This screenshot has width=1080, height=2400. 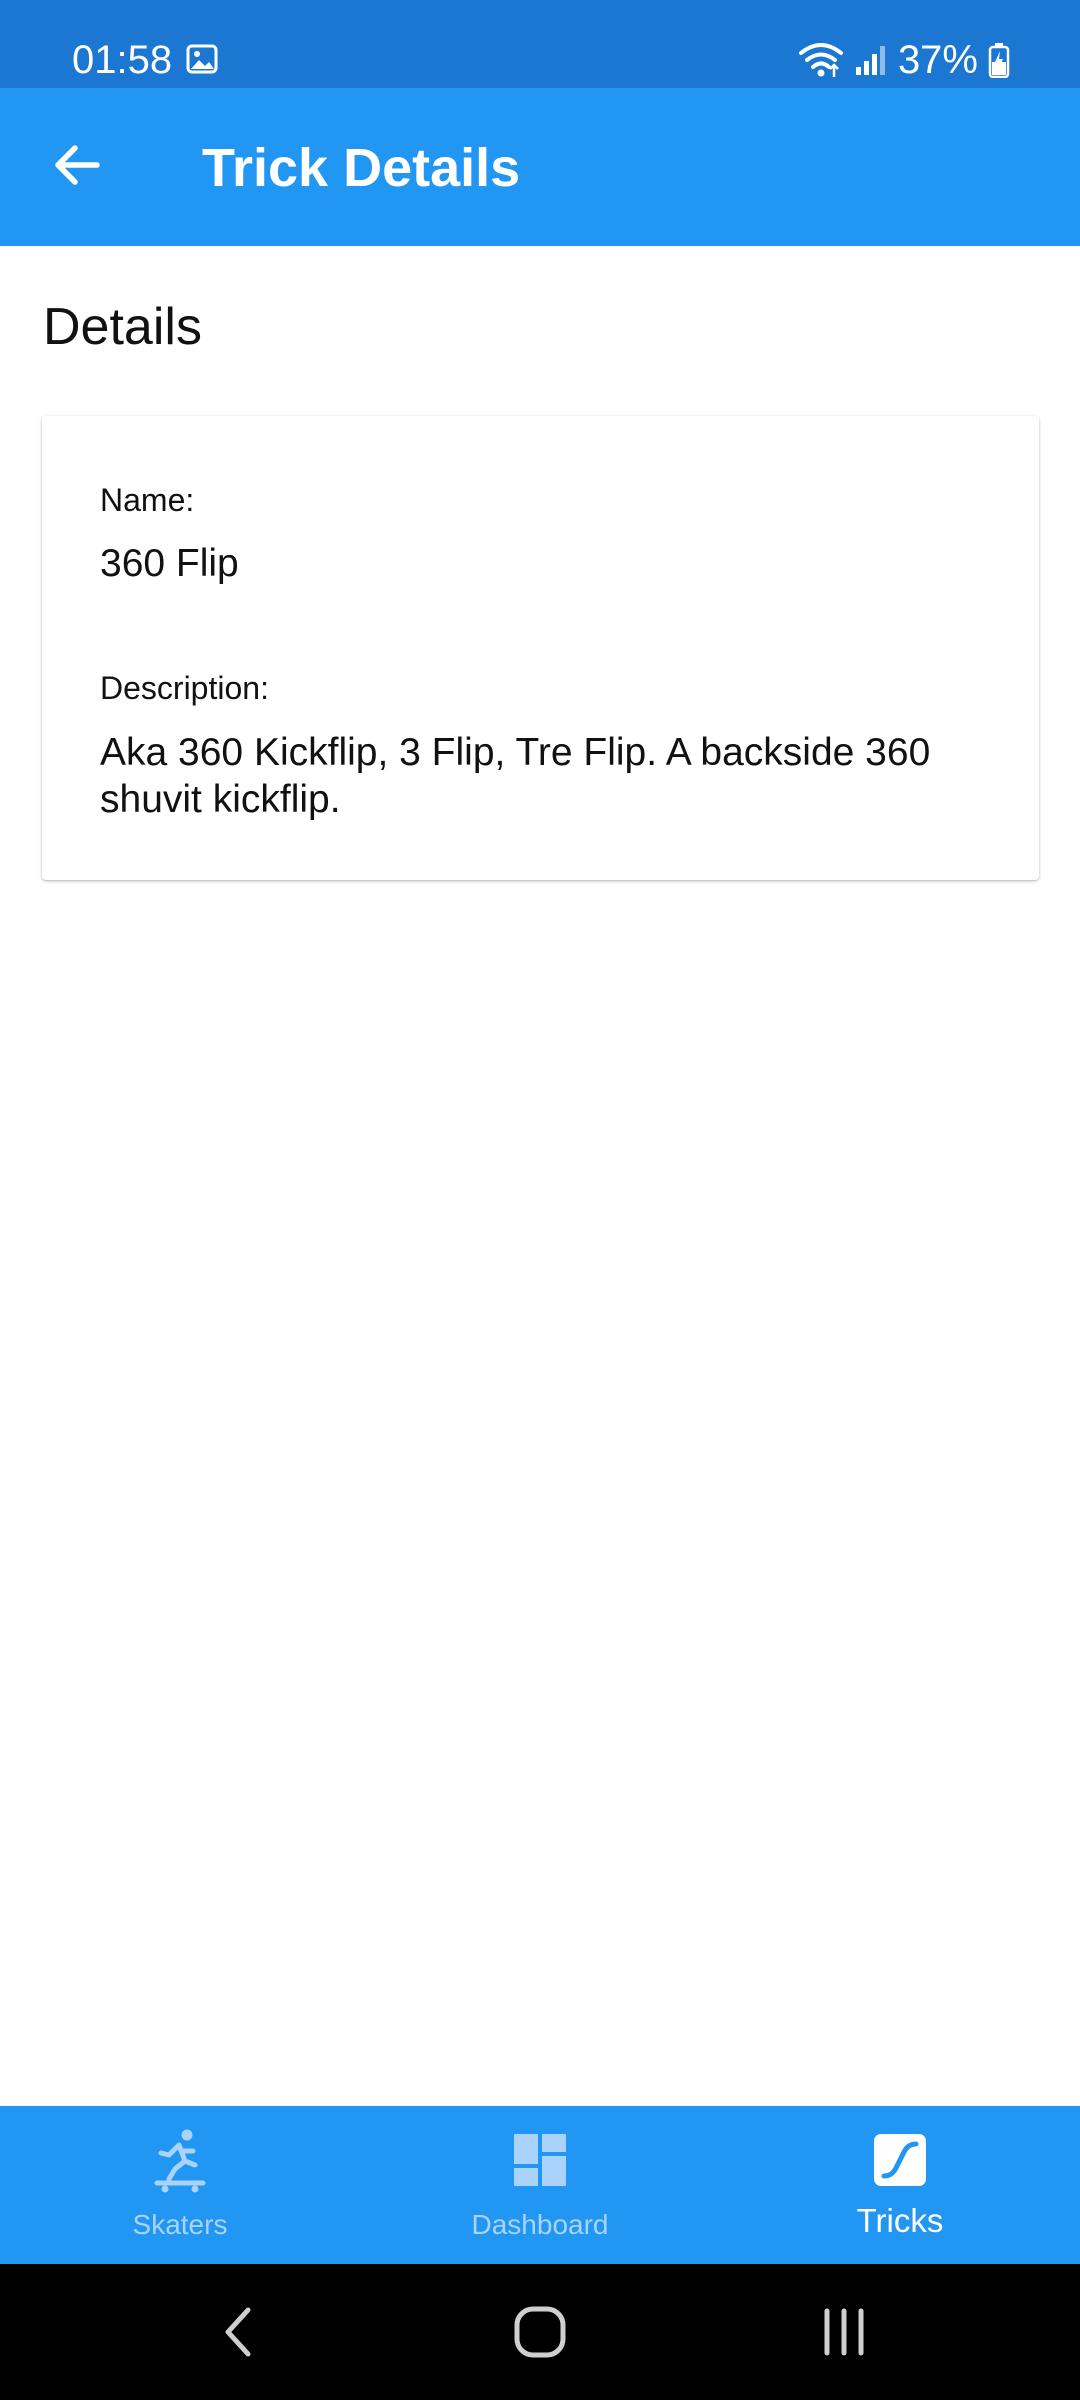 I want to click on nav-label-skaters: Skaters, so click(x=180, y=2224).